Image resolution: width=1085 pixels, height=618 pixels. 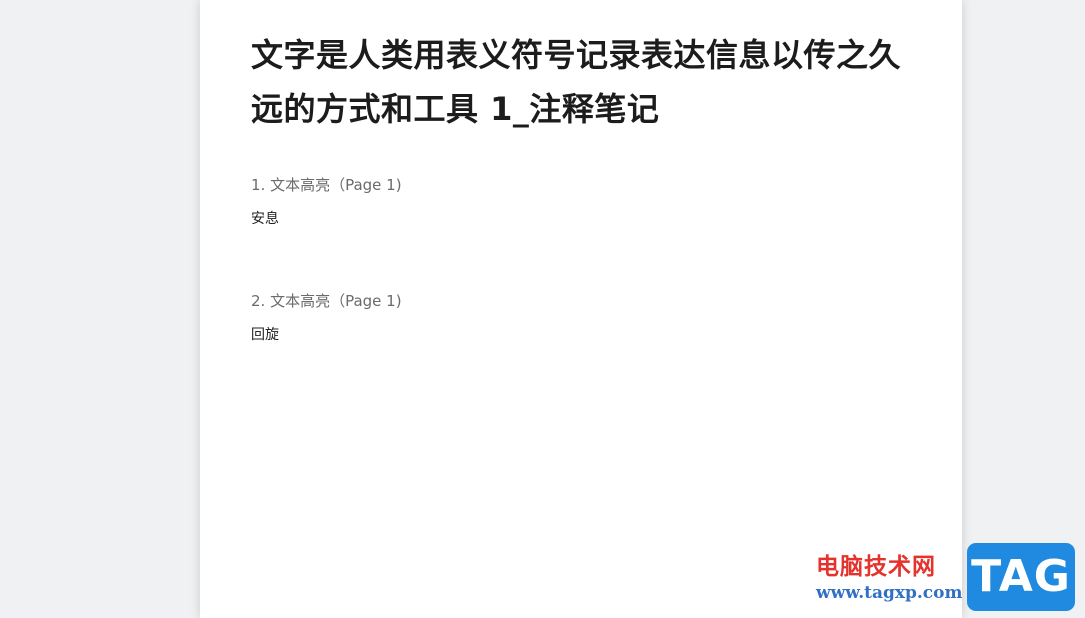 What do you see at coordinates (265, 219) in the screenshot?
I see `note-content: 安息` at bounding box center [265, 219].